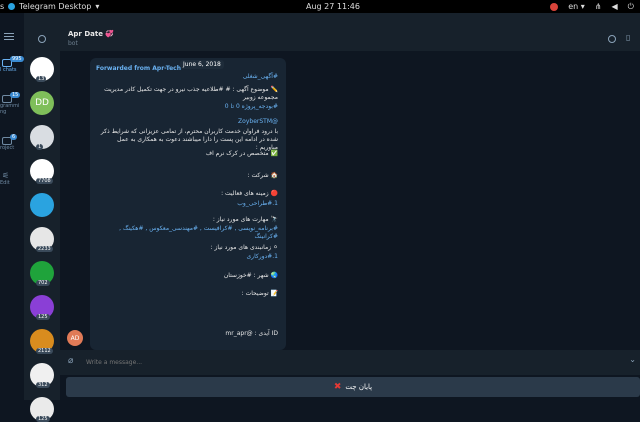 The width and height of the screenshot is (640, 422). What do you see at coordinates (12, 178) in the screenshot?
I see `folder-edit: ⚟ Edit` at bounding box center [12, 178].